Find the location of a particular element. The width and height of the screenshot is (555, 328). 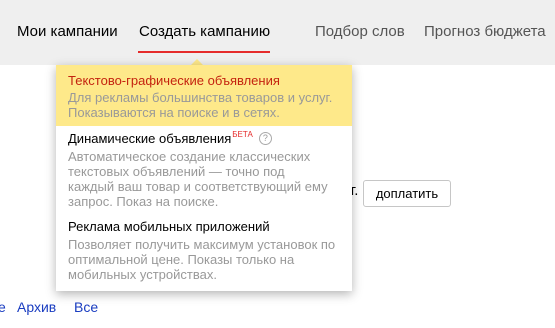

dropdown-item-description-line: Автоматическое создание классических is located at coordinates (189, 156).